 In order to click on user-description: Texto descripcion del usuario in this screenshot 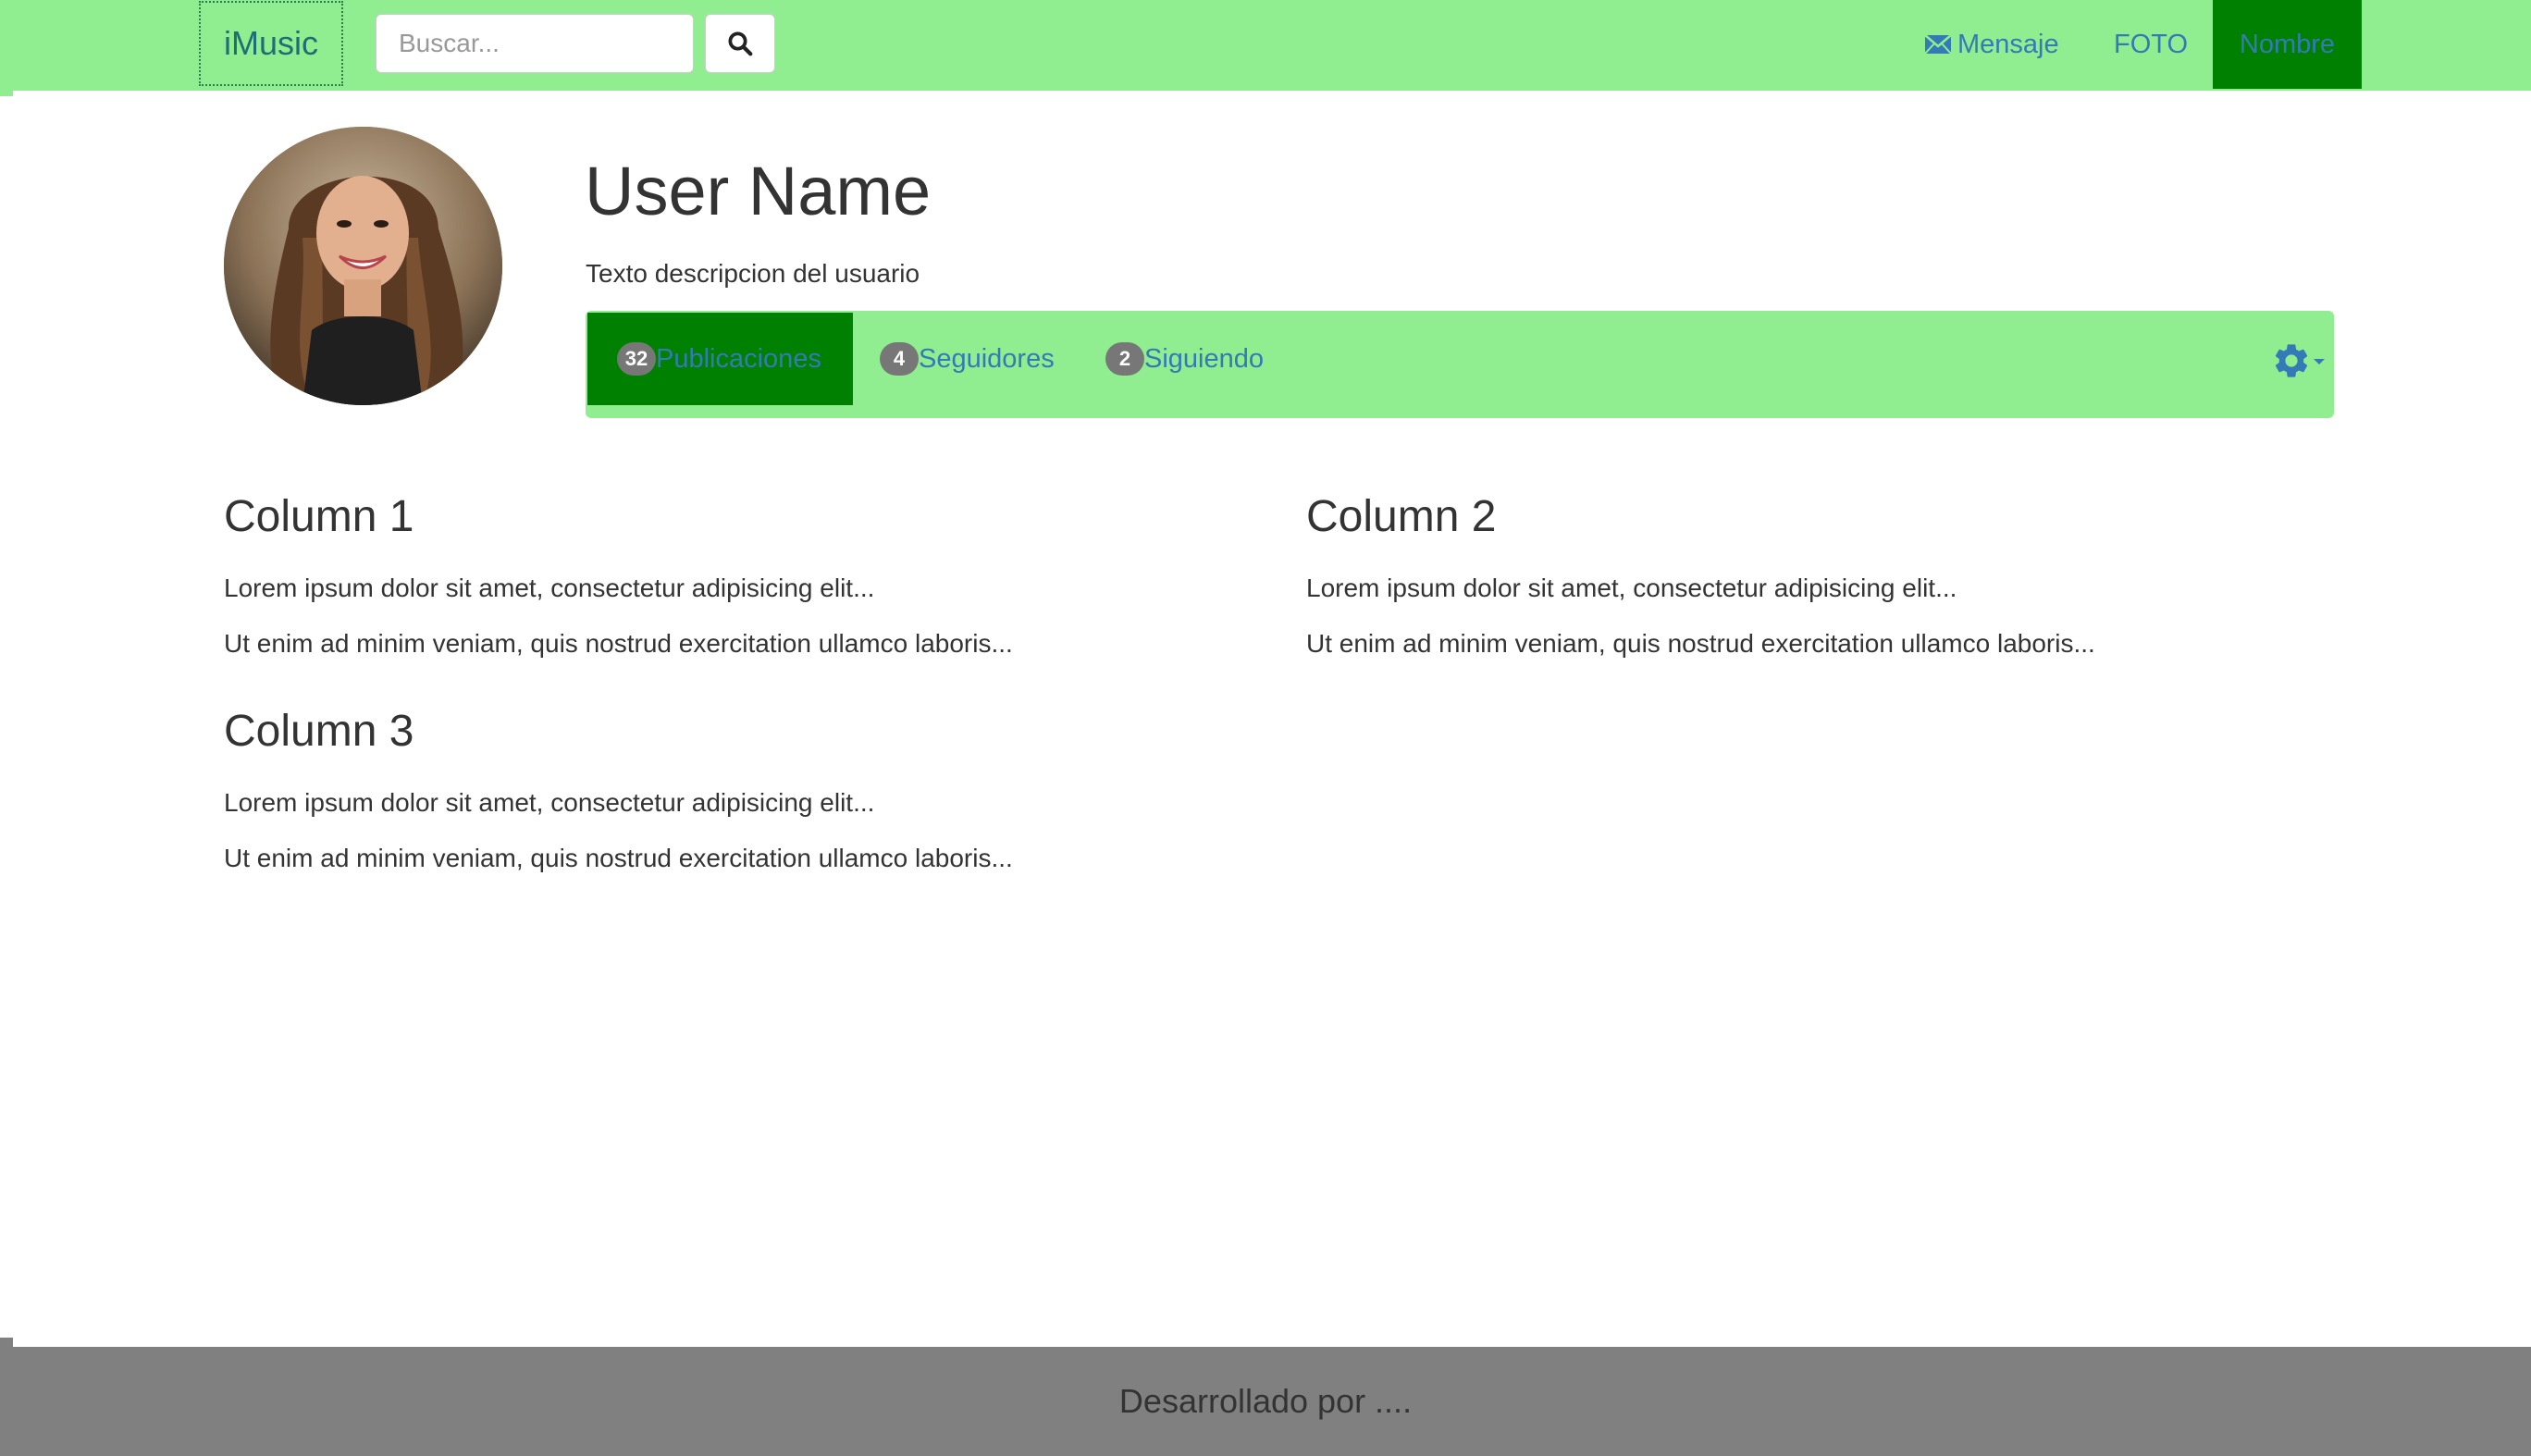, I will do `click(753, 273)`.